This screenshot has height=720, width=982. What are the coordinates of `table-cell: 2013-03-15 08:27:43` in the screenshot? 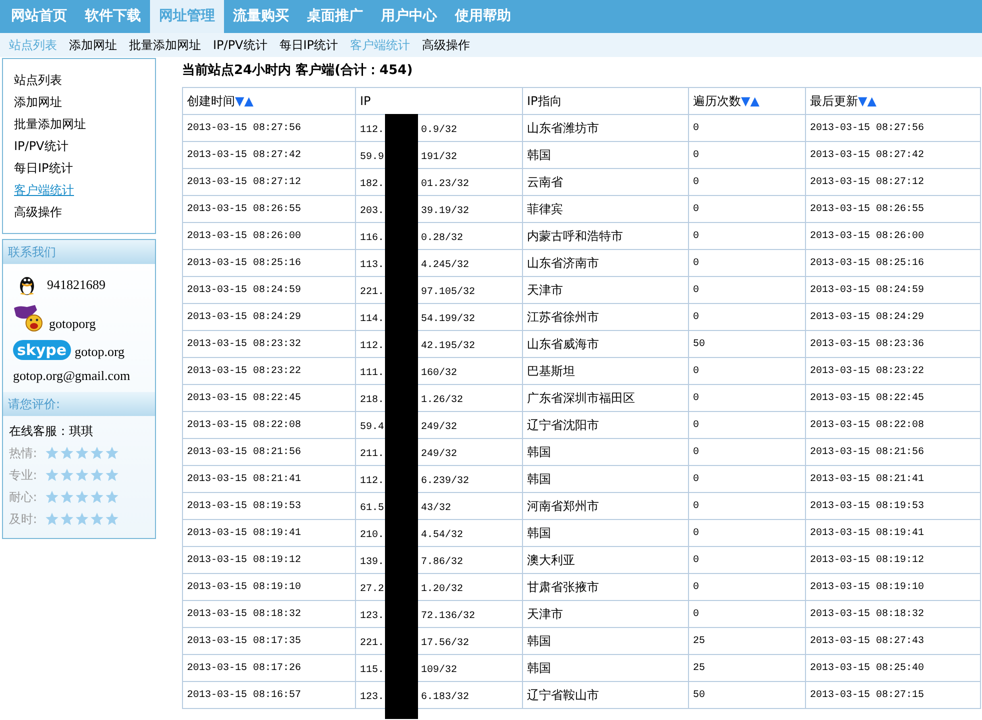 It's located at (893, 641).